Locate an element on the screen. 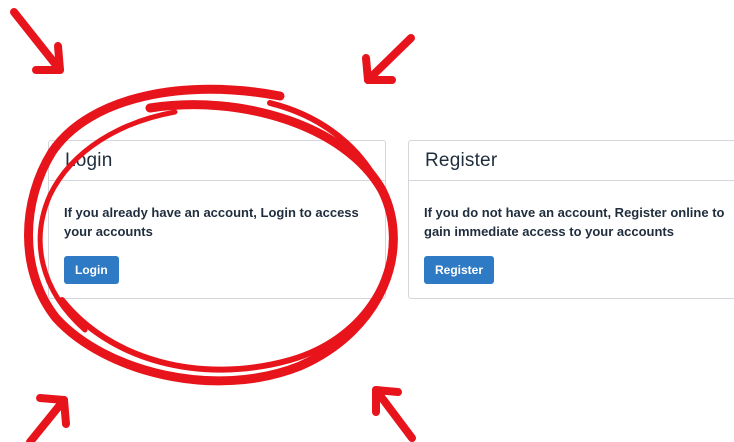  register-button: Register is located at coordinates (459, 270).